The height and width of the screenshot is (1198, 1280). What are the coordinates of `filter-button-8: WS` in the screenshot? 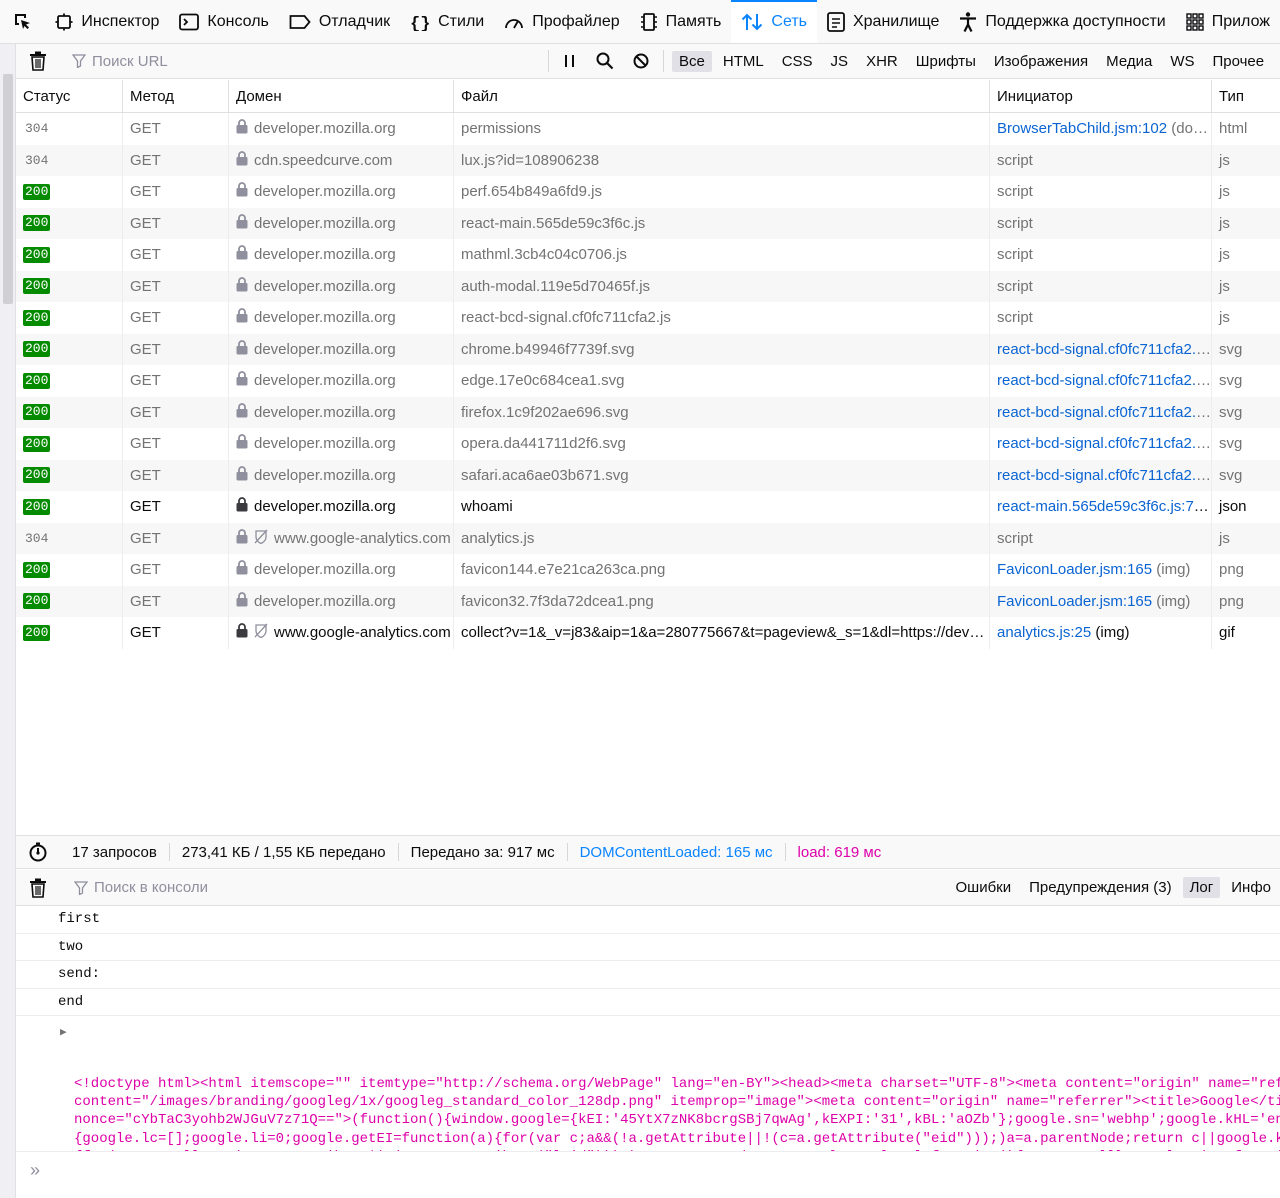 It's located at (1182, 61).